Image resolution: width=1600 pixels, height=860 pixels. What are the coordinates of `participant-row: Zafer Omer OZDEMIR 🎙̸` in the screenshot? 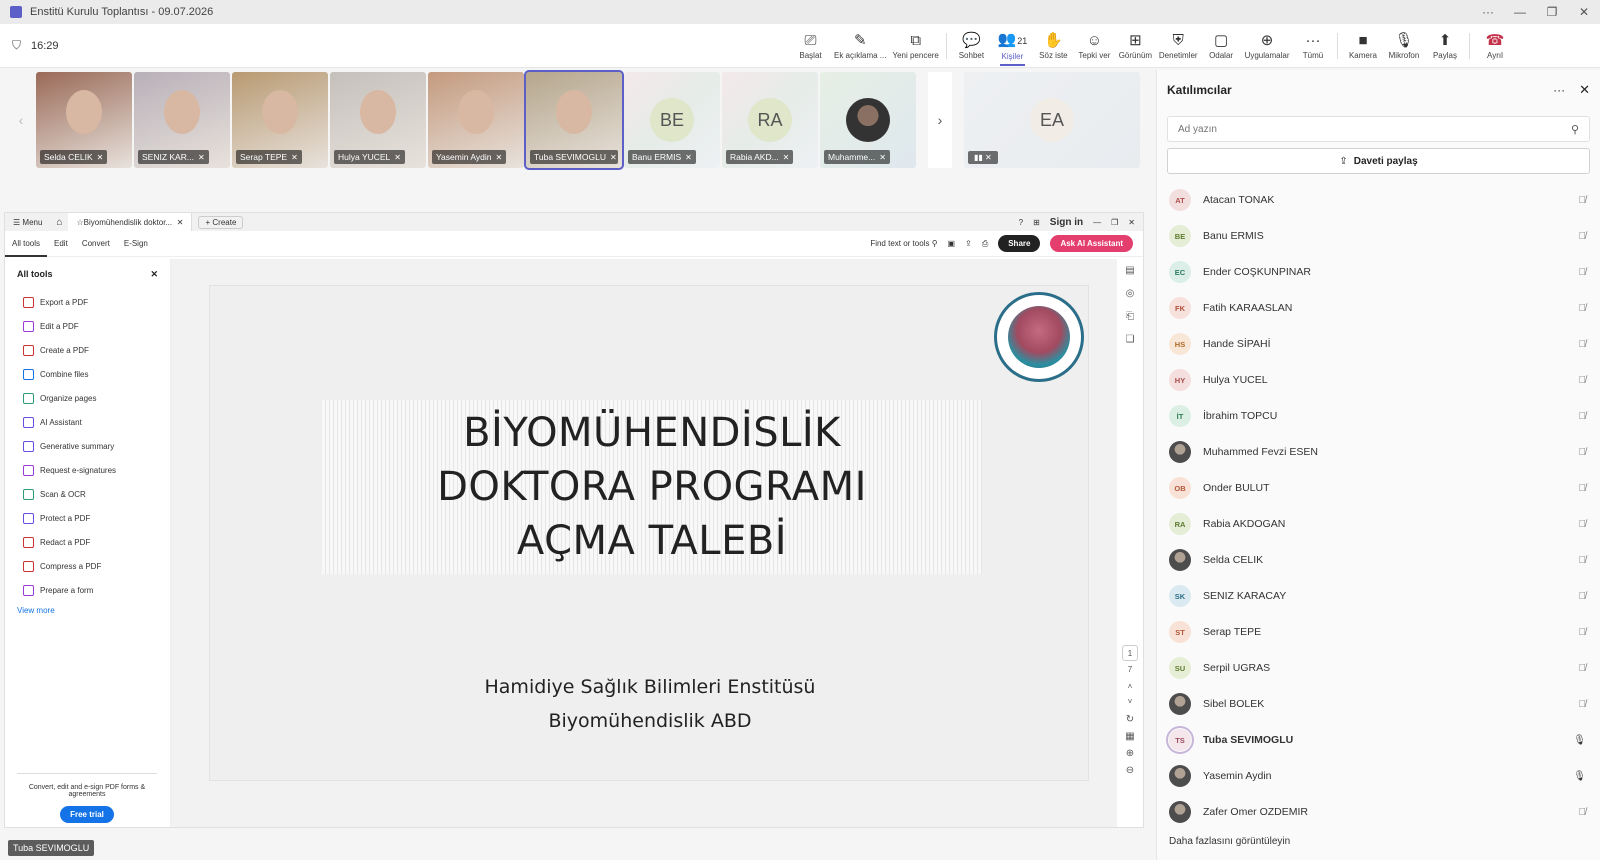 It's located at (1378, 812).